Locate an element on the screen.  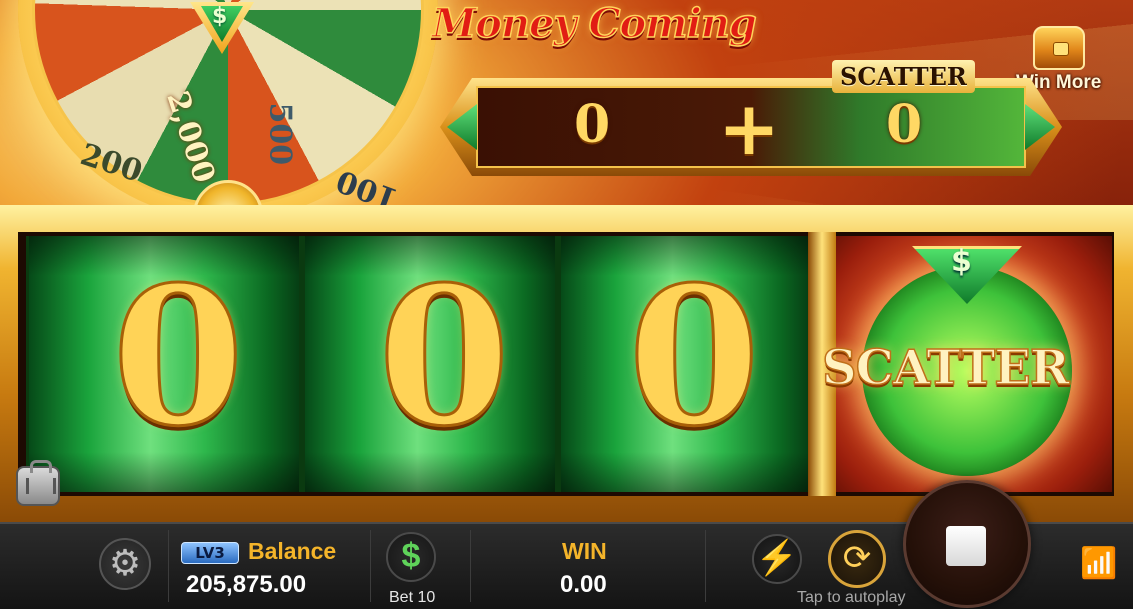
balance-label: Balance is located at coordinates (292, 551).